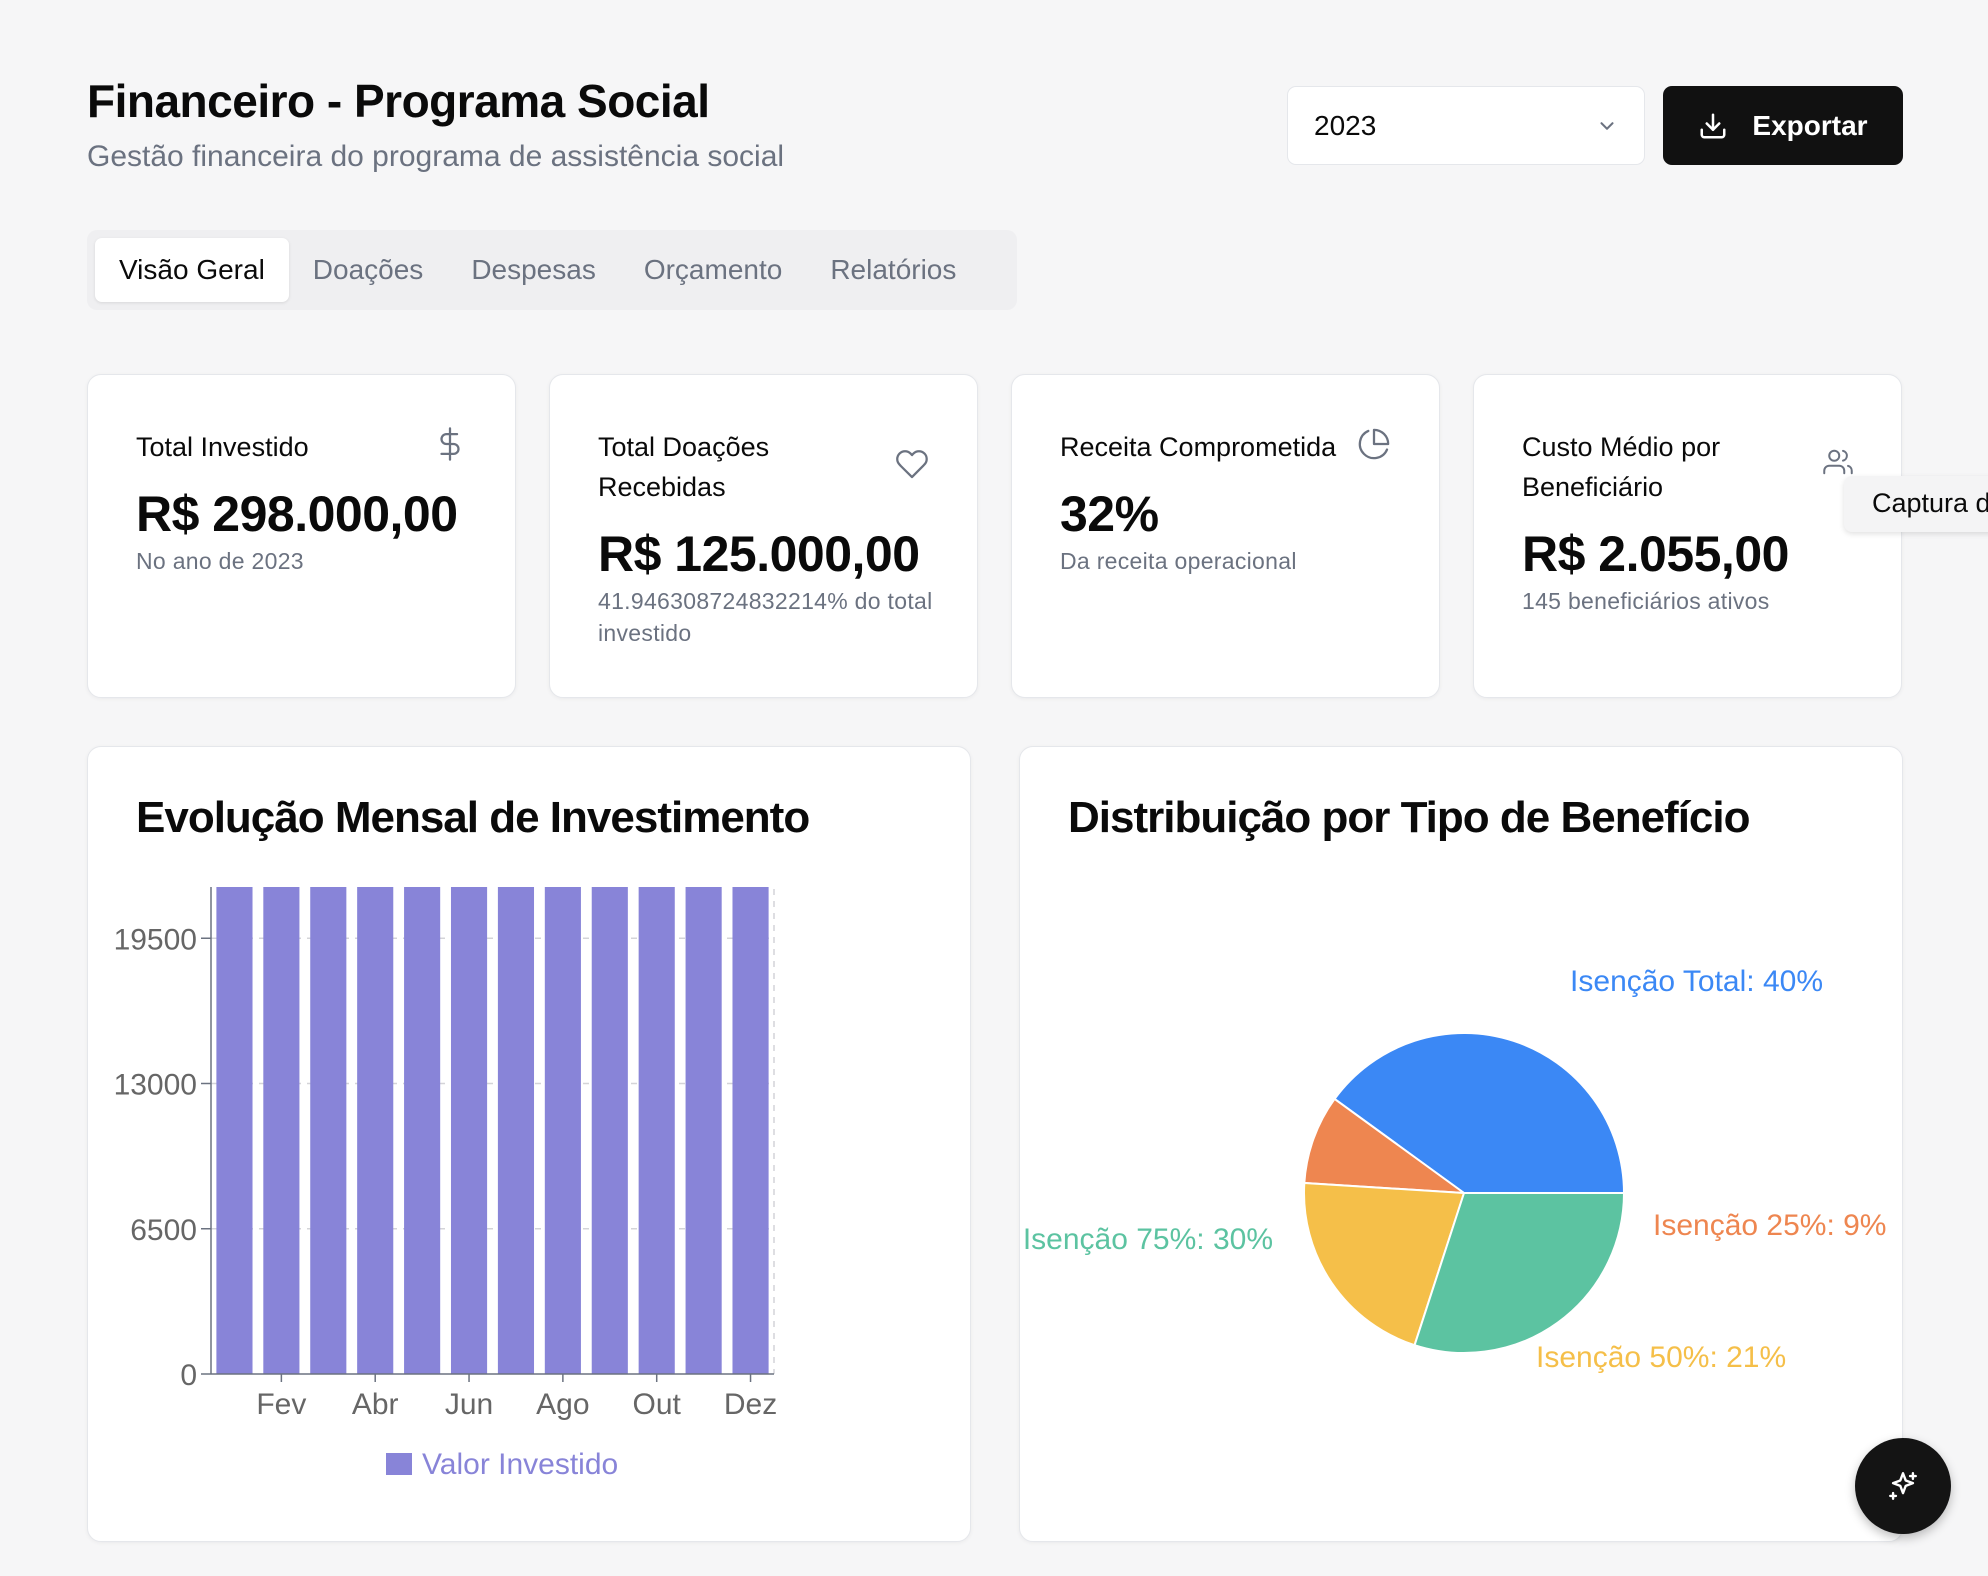 This screenshot has height=1576, width=1988. I want to click on legend-swatch, so click(399, 1464).